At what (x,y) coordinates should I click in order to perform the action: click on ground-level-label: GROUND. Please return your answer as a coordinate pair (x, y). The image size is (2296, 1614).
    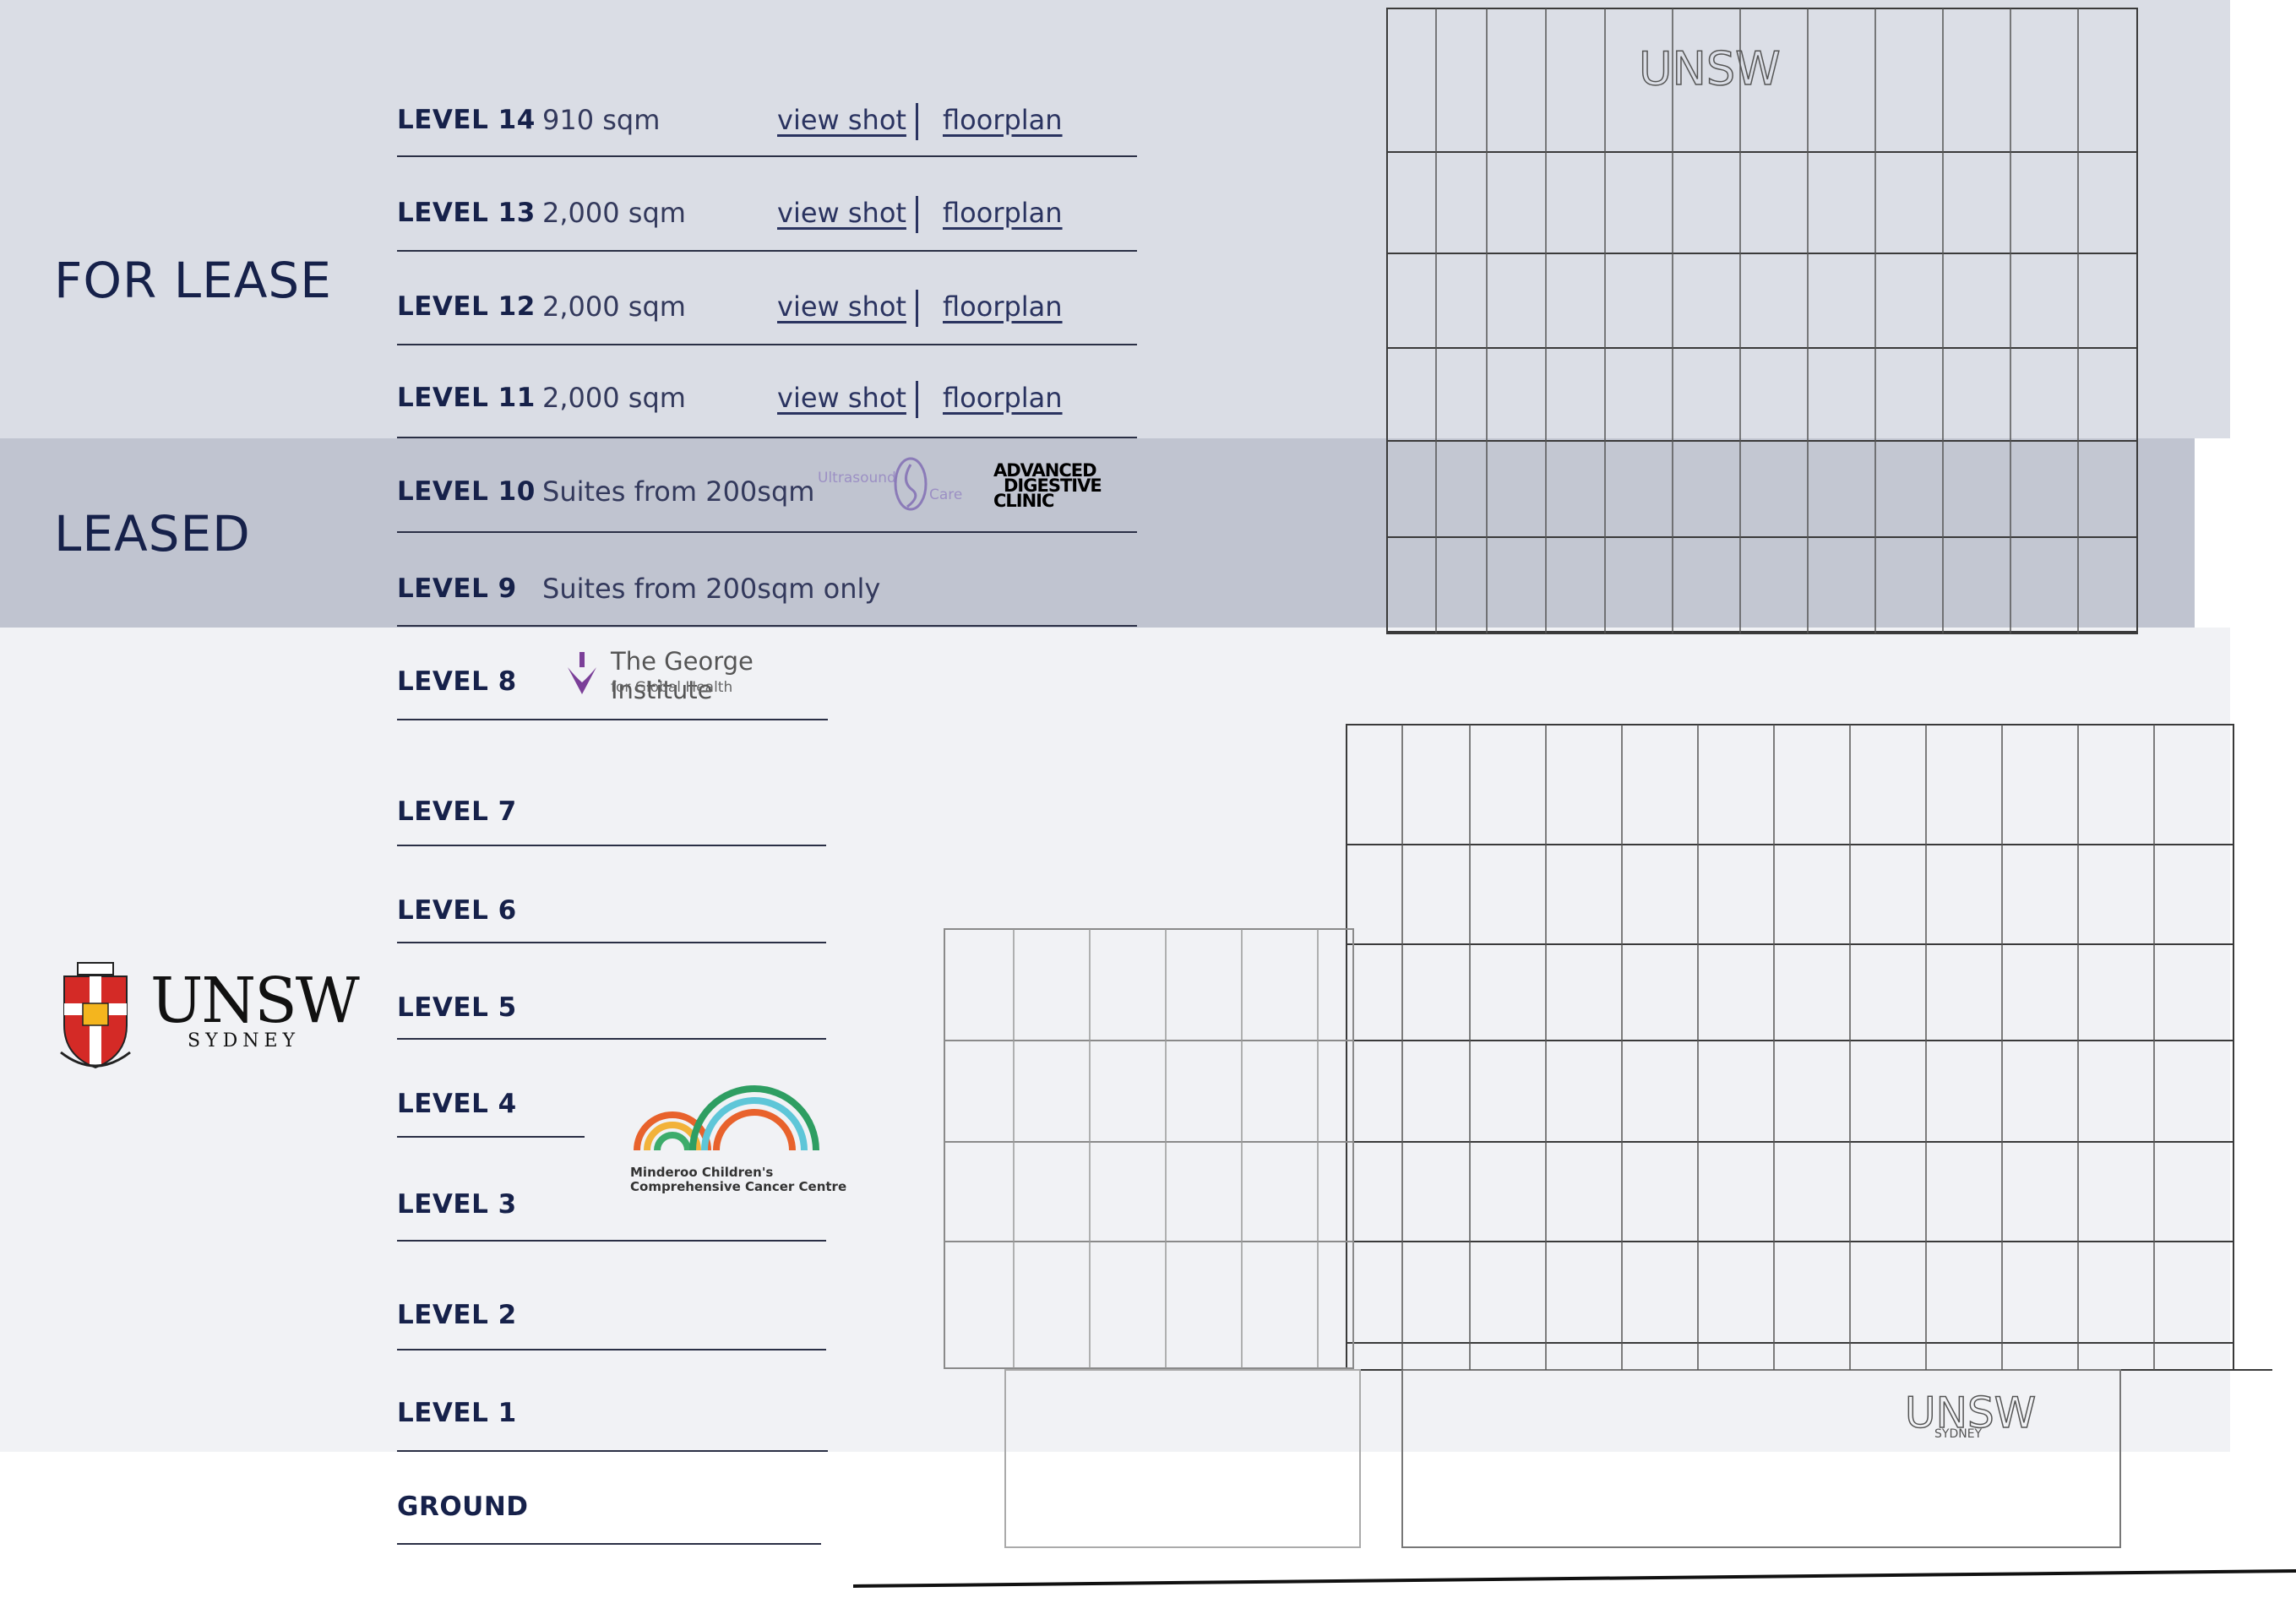
    Looking at the image, I should click on (463, 1507).